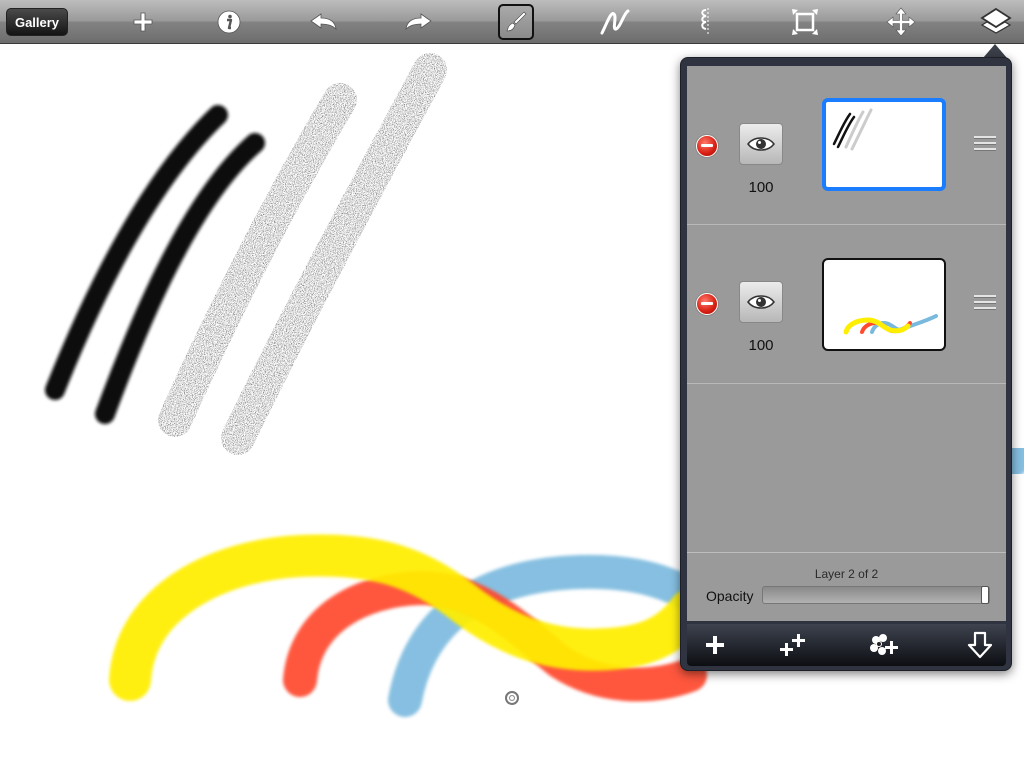  I want to click on add-icon, so click(143, 22).